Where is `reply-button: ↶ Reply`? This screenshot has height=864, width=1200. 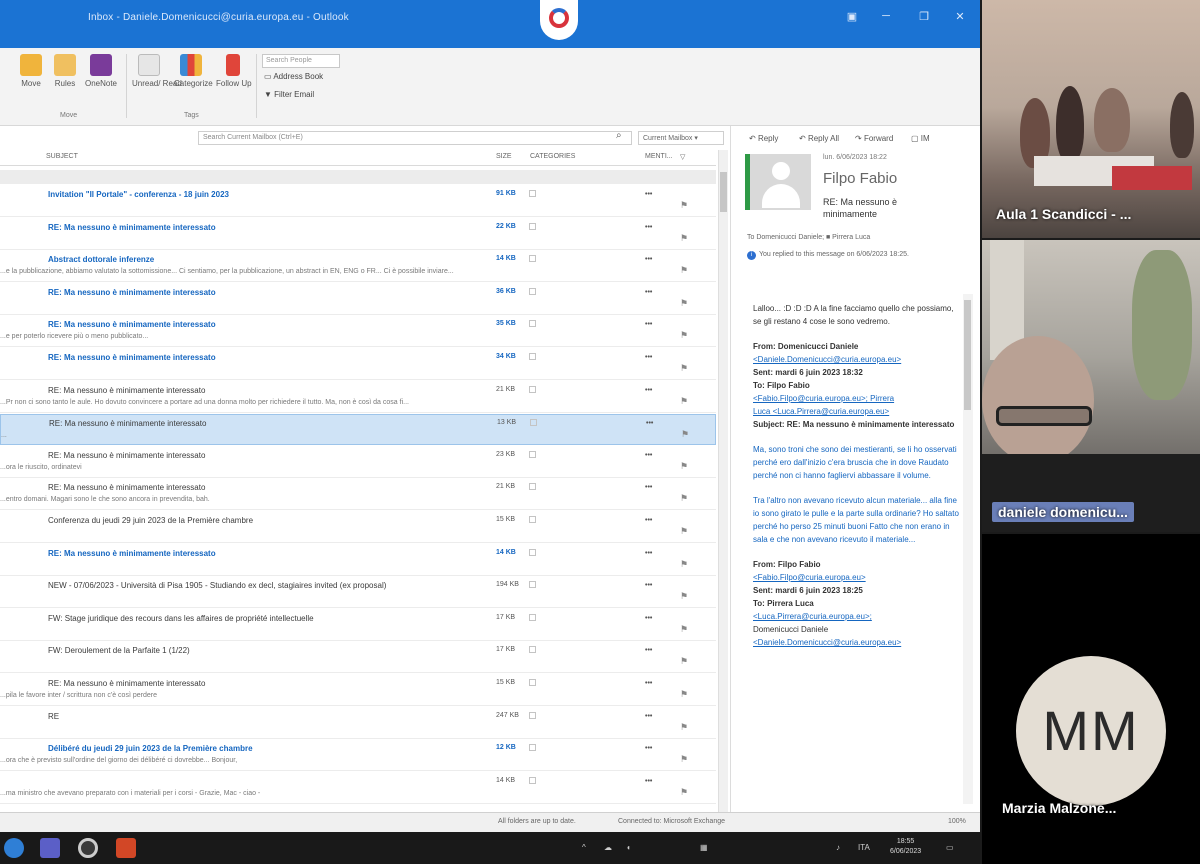 reply-button: ↶ Reply is located at coordinates (763, 138).